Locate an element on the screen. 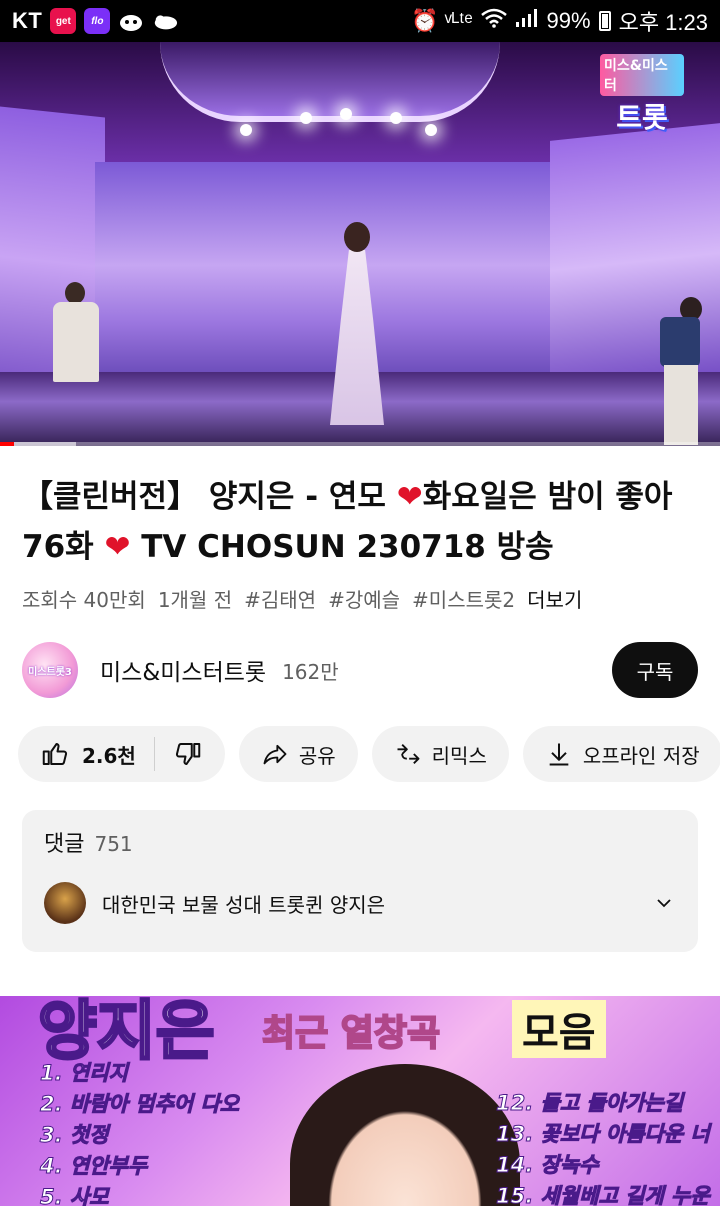 The height and width of the screenshot is (1206, 720). thumbs-down-icon is located at coordinates (188, 754).